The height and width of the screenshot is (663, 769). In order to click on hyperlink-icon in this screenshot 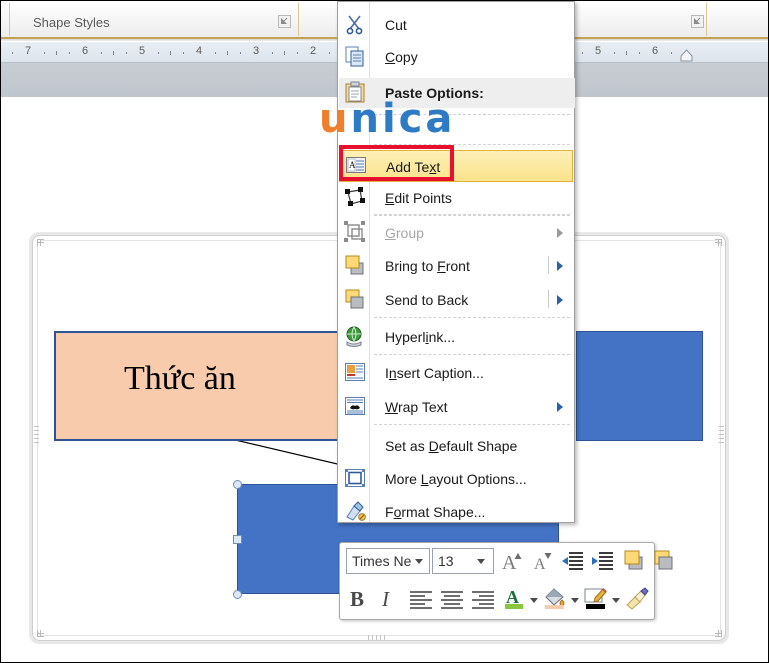, I will do `click(355, 336)`.